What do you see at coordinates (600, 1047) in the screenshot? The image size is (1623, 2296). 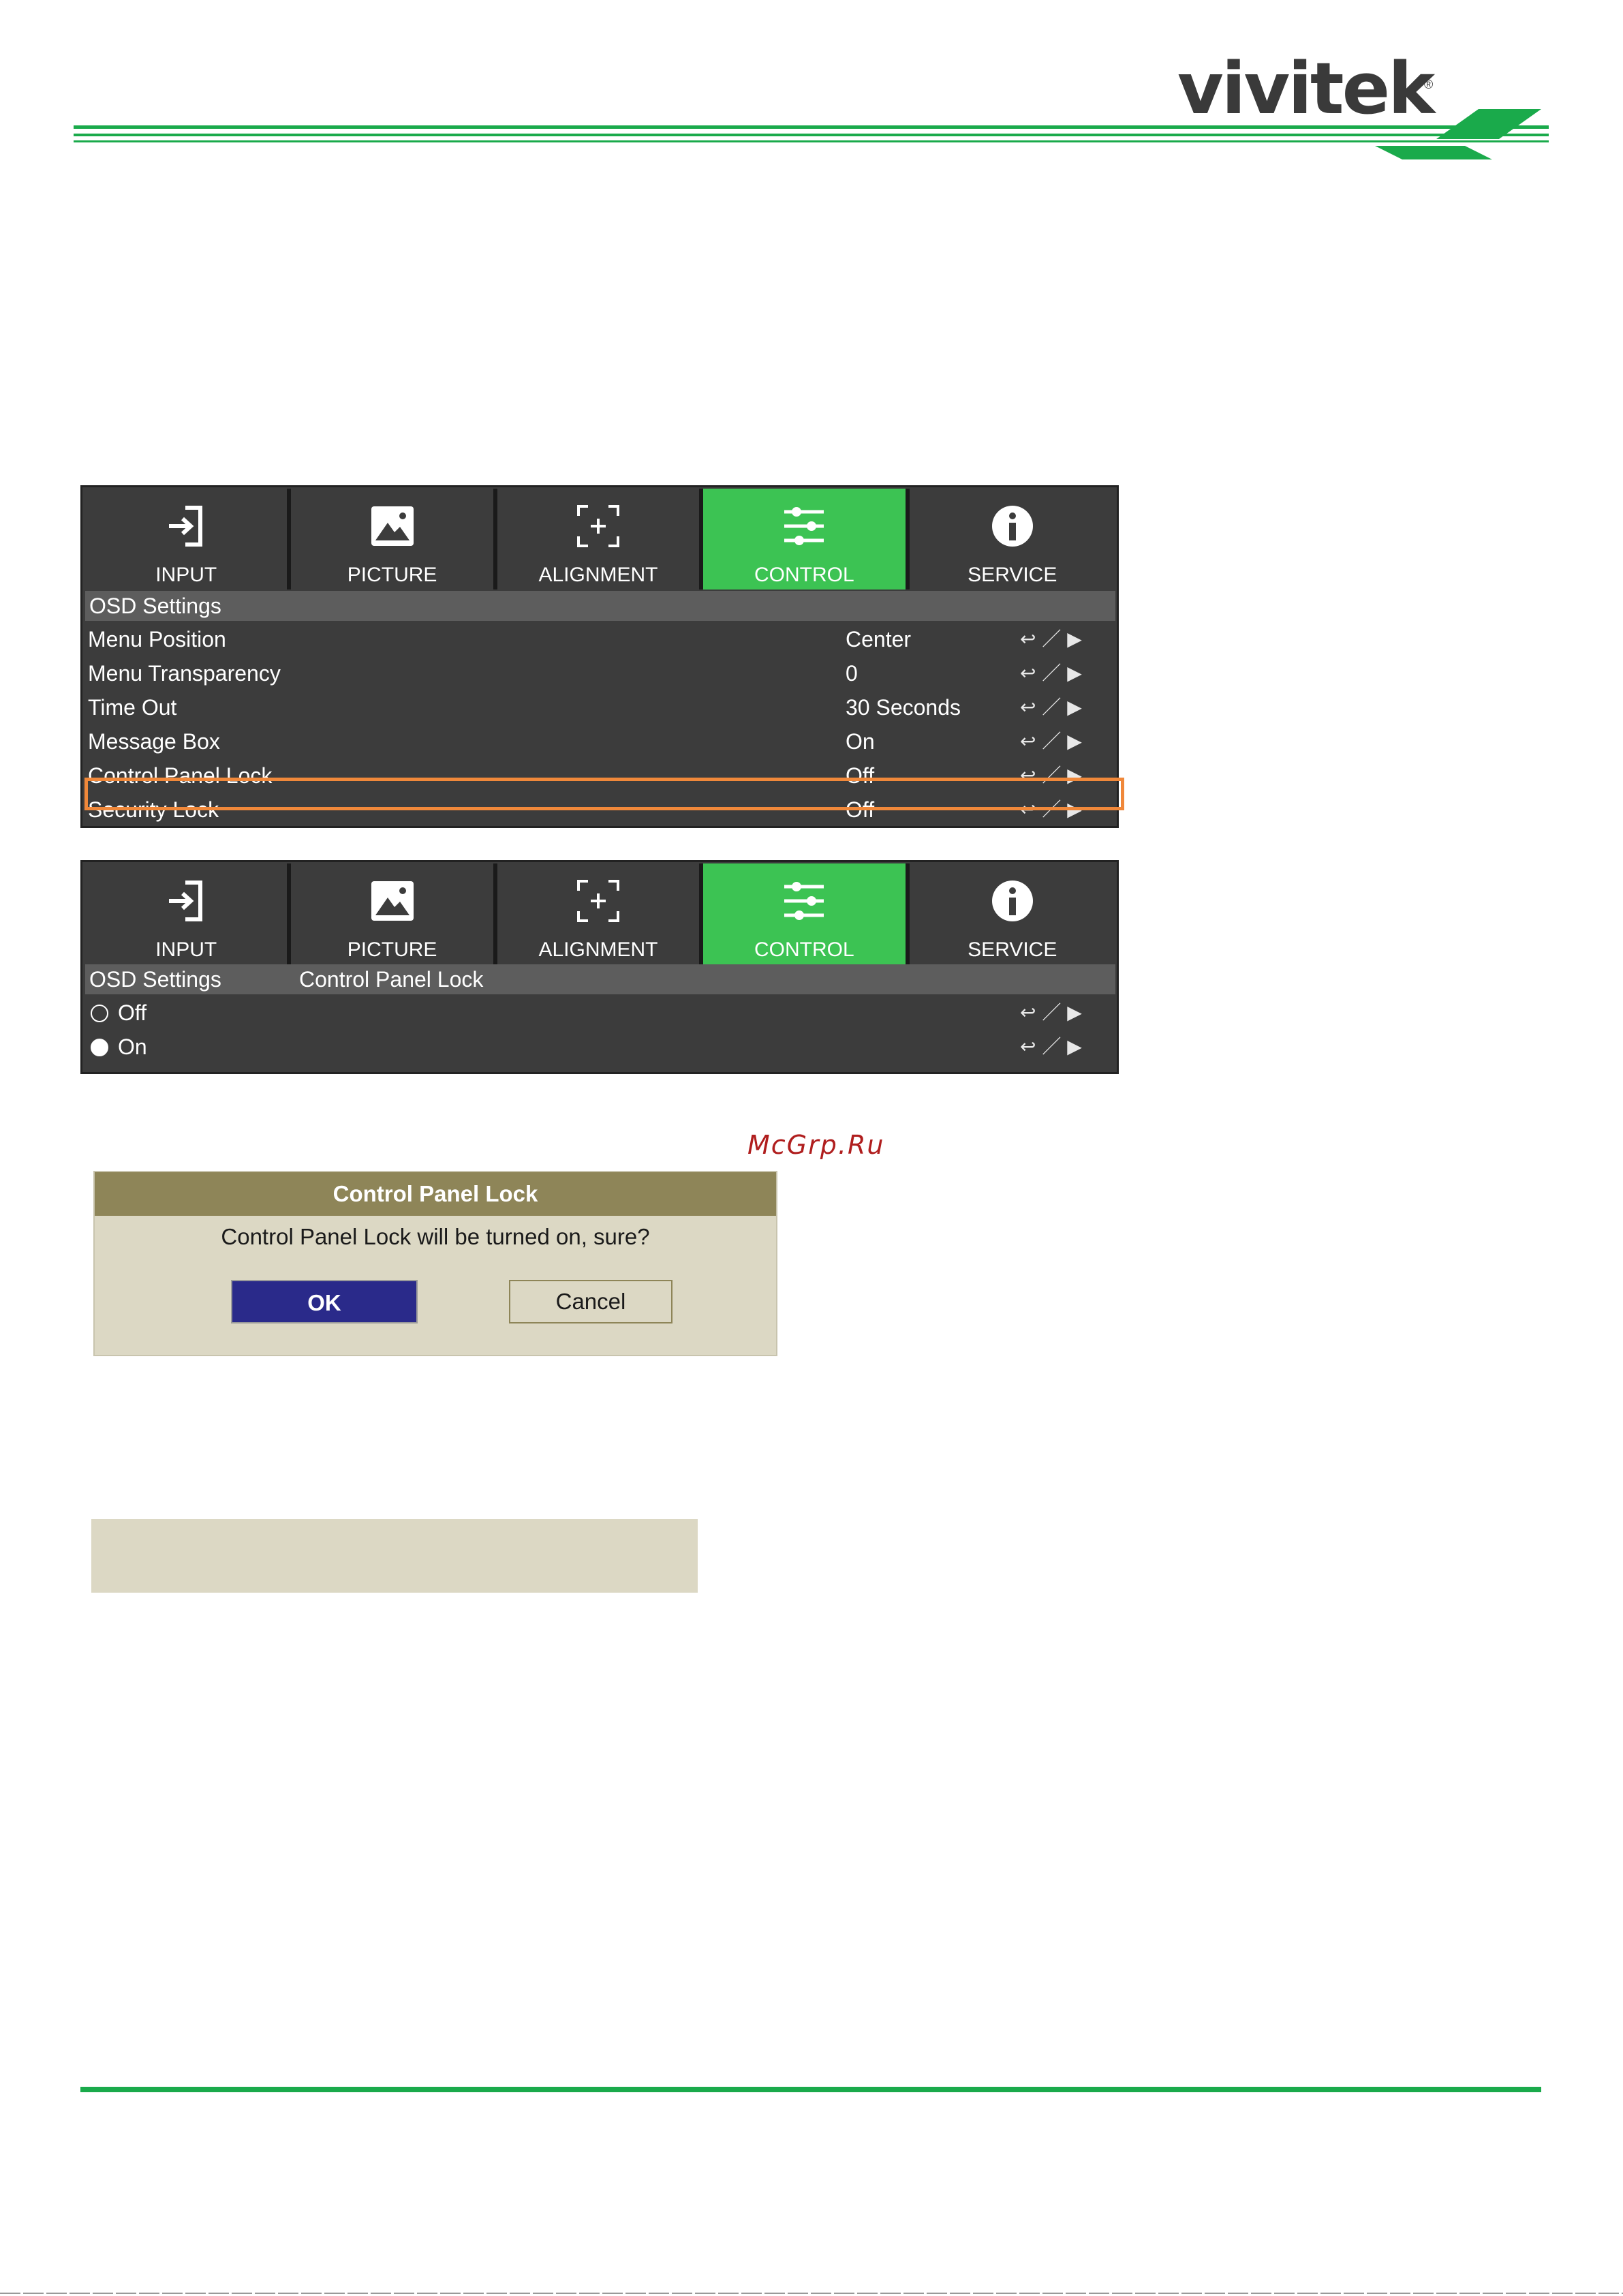 I see `radio-option-on: On ↩ ／ ▶` at bounding box center [600, 1047].